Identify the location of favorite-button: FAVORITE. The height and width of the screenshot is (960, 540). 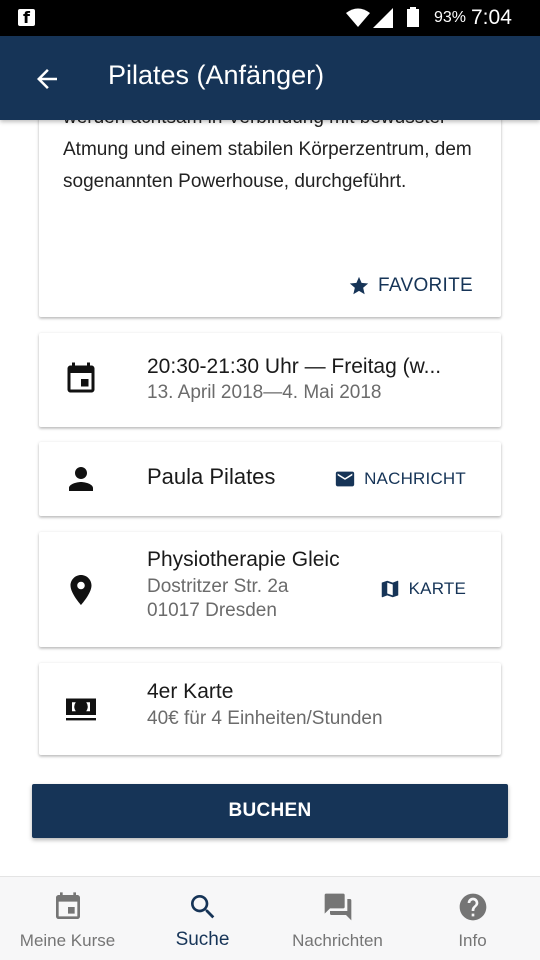
(410, 286).